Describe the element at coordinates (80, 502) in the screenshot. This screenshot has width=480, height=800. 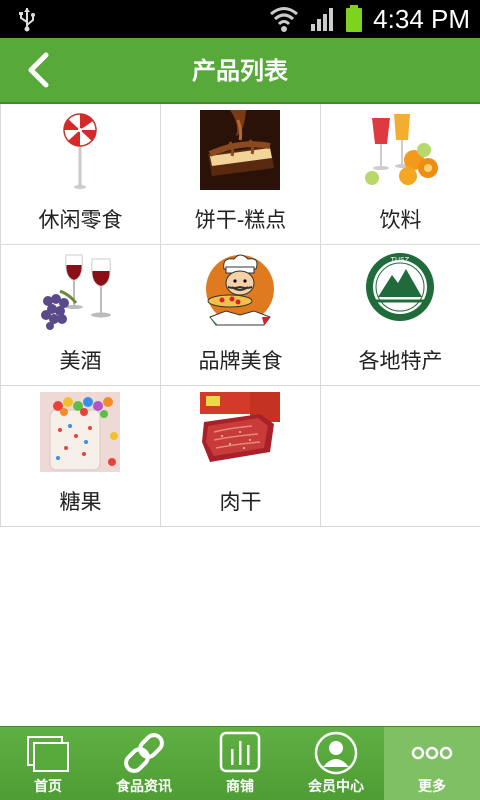
I see `category-label: 糖果` at that location.